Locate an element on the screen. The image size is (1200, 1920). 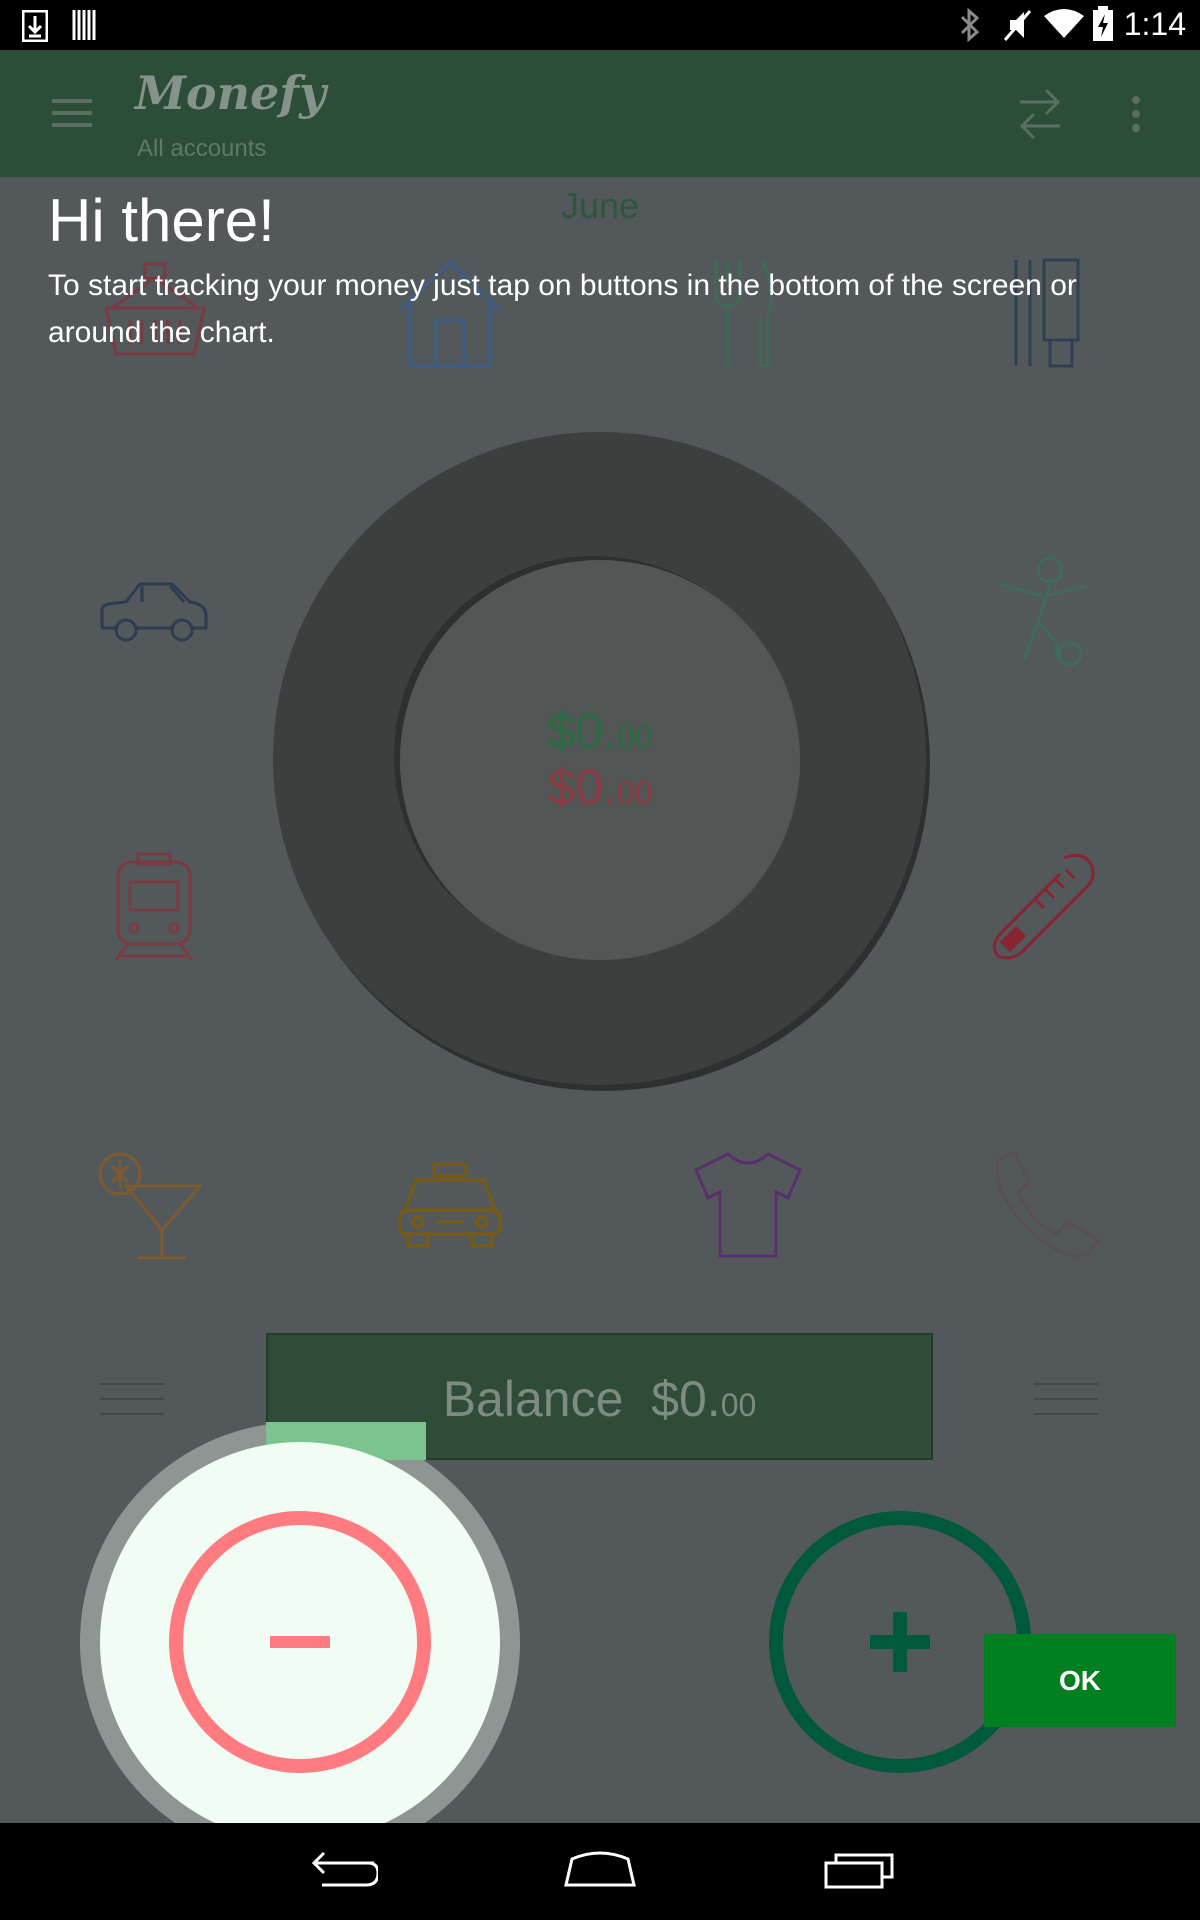
status-bar: 1:14 is located at coordinates (600, 25).